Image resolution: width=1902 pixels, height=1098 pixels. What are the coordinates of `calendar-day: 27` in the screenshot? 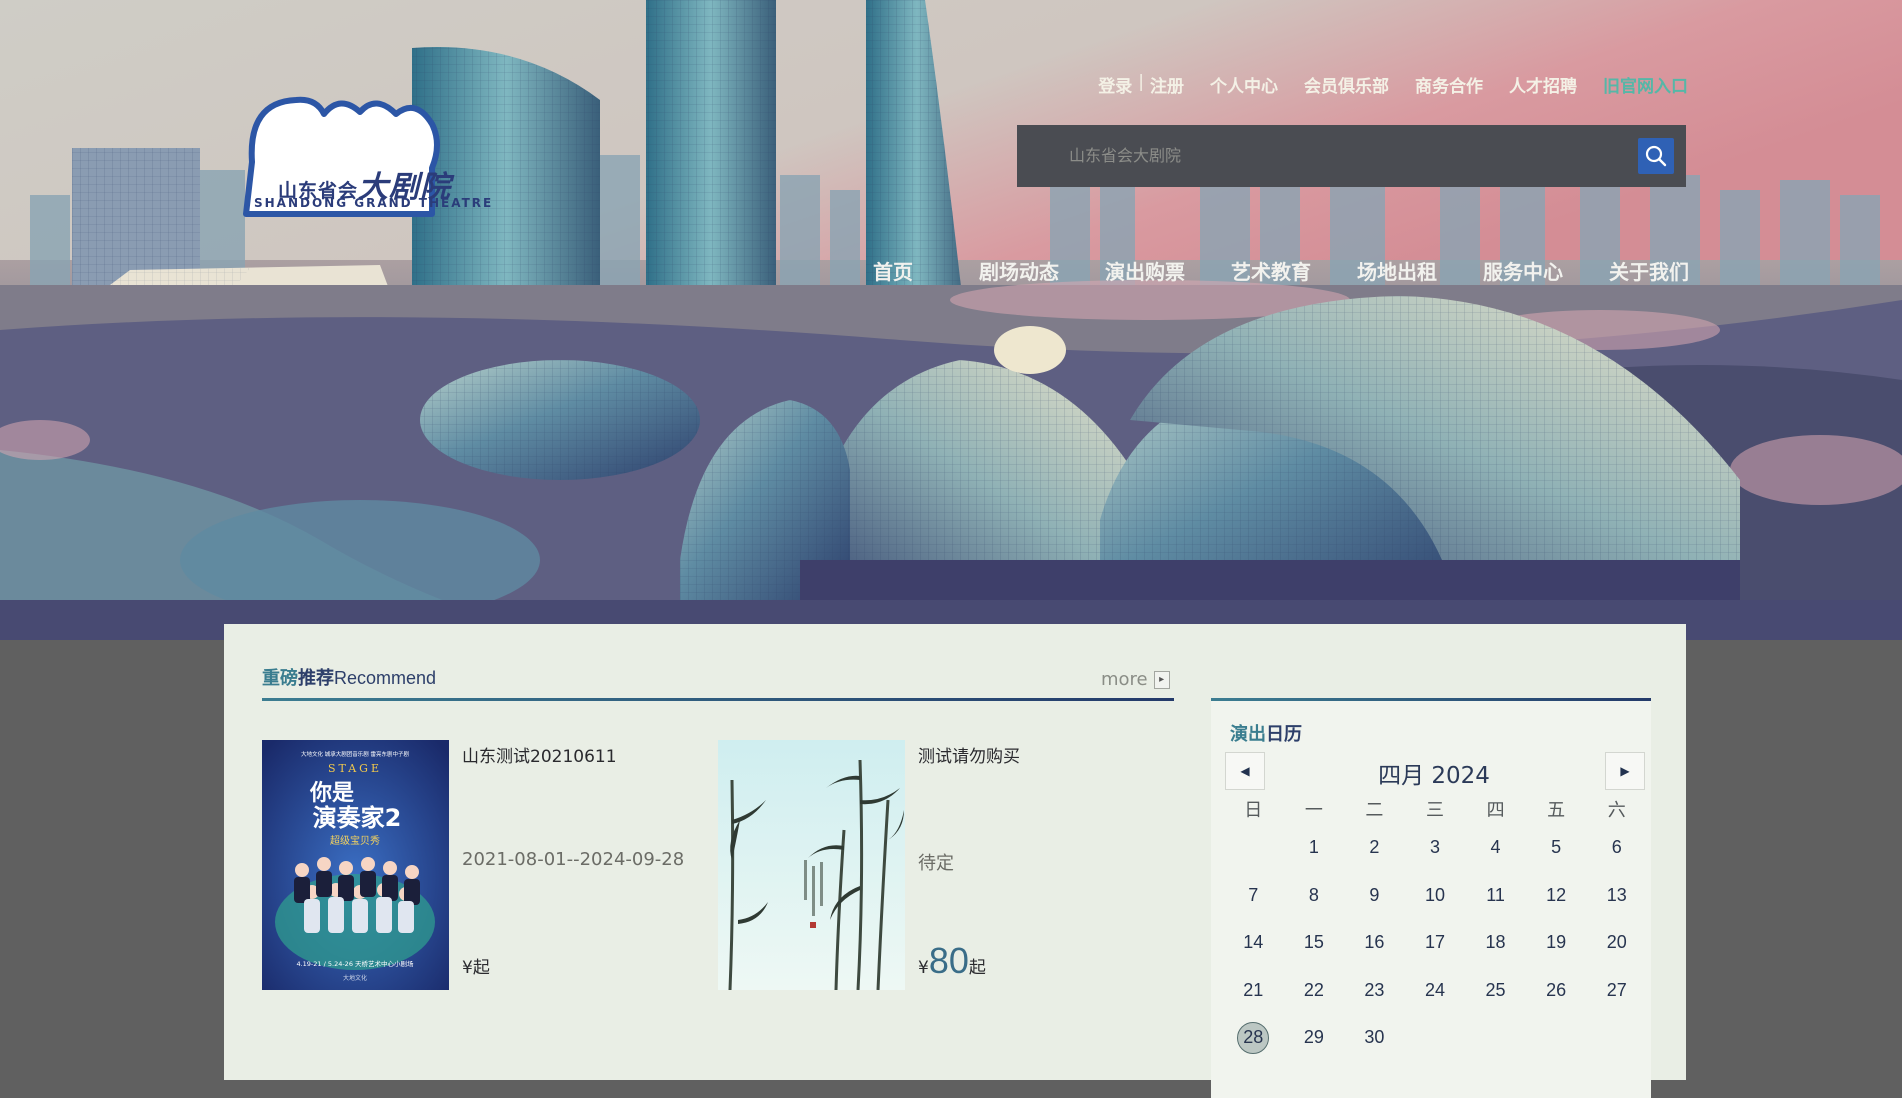 It's located at (1616, 991).